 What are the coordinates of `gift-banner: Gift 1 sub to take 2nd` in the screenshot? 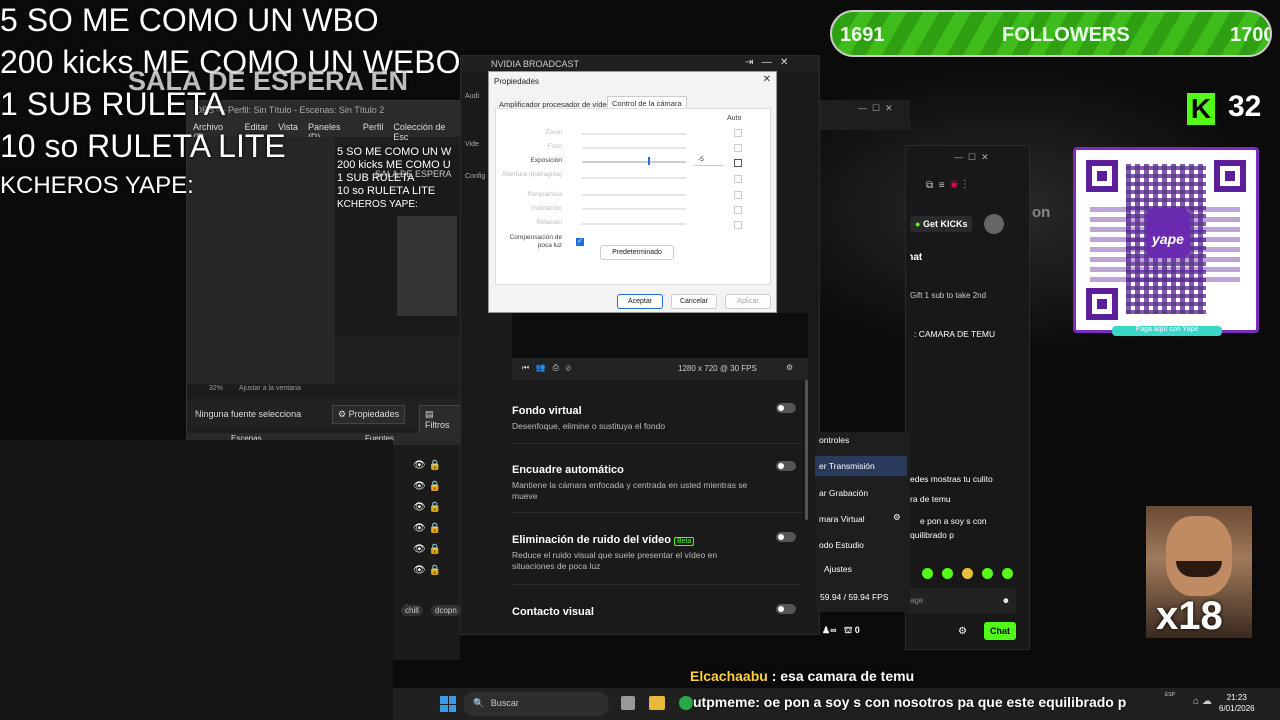 It's located at (948, 295).